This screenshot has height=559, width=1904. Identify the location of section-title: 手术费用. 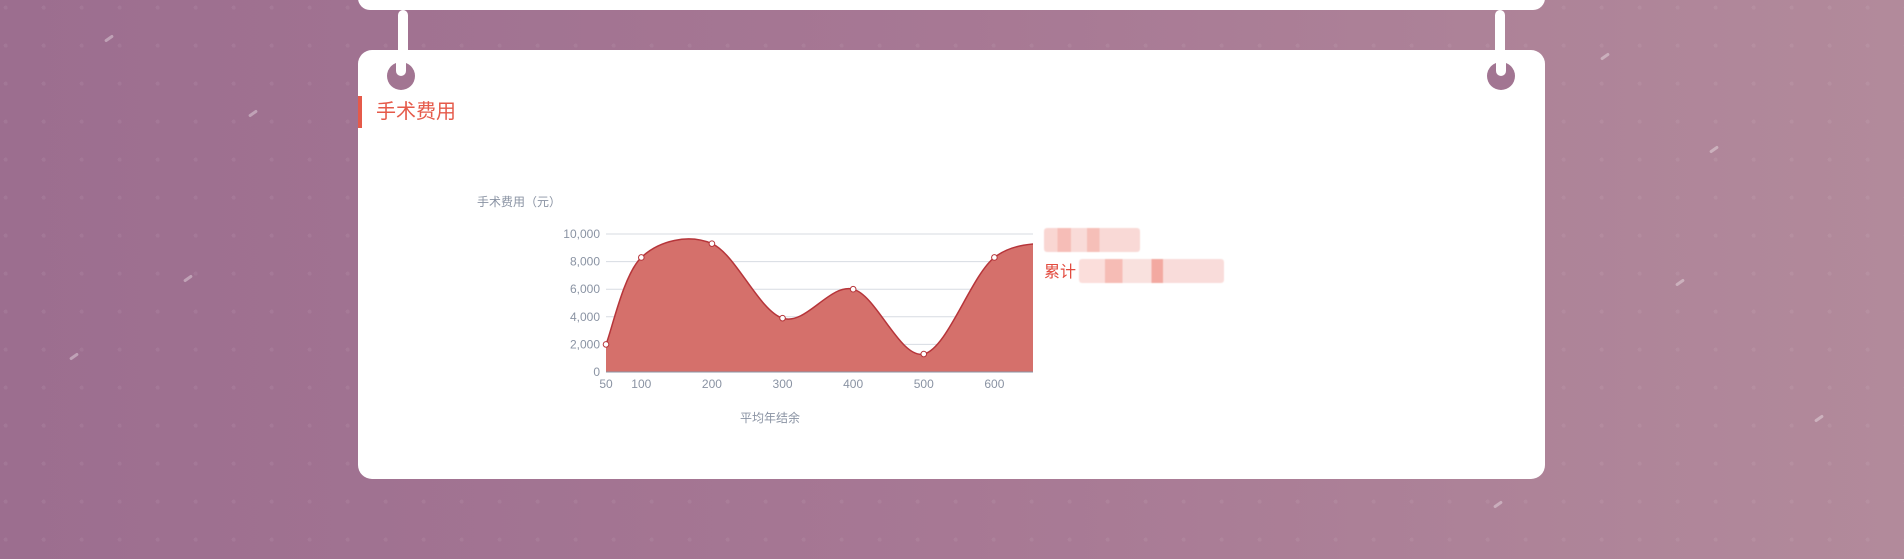
(407, 112).